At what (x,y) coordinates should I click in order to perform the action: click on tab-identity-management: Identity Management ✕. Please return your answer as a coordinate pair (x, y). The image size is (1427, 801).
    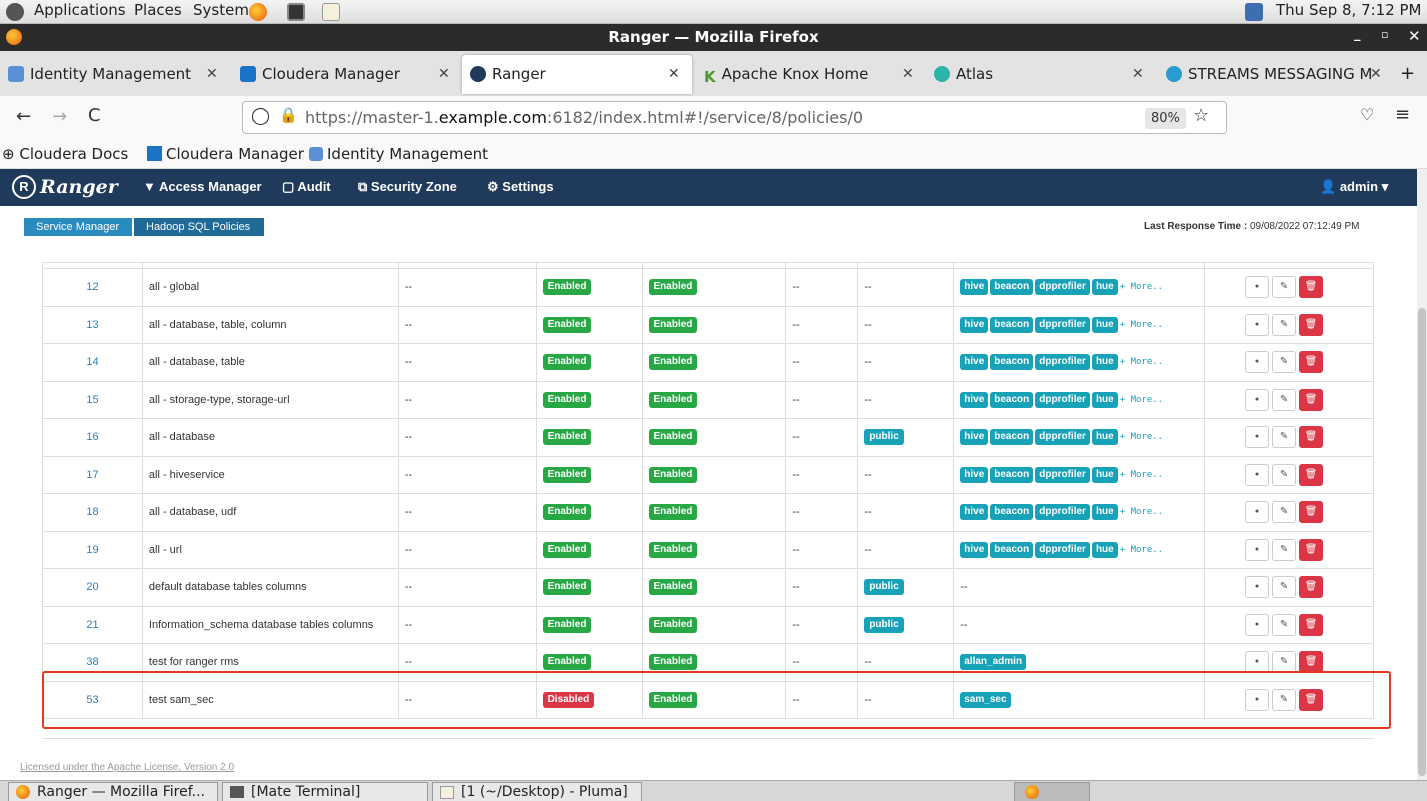
    Looking at the image, I should click on (114, 74).